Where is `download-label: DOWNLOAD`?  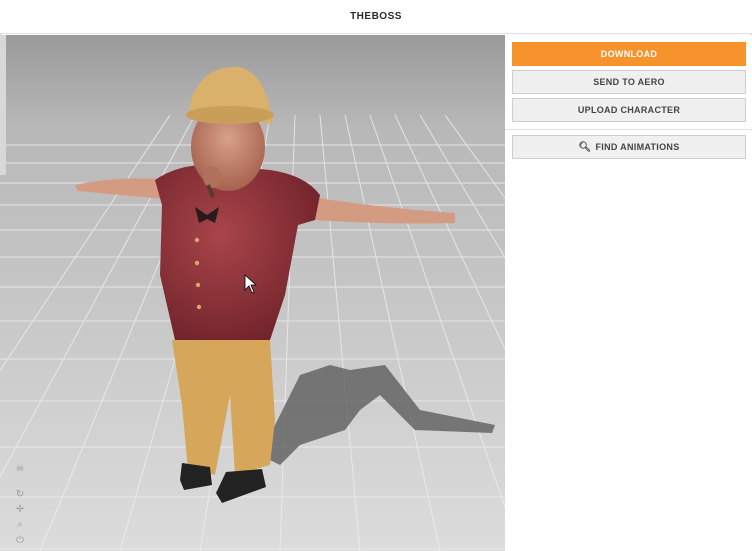
download-label: DOWNLOAD is located at coordinates (629, 54).